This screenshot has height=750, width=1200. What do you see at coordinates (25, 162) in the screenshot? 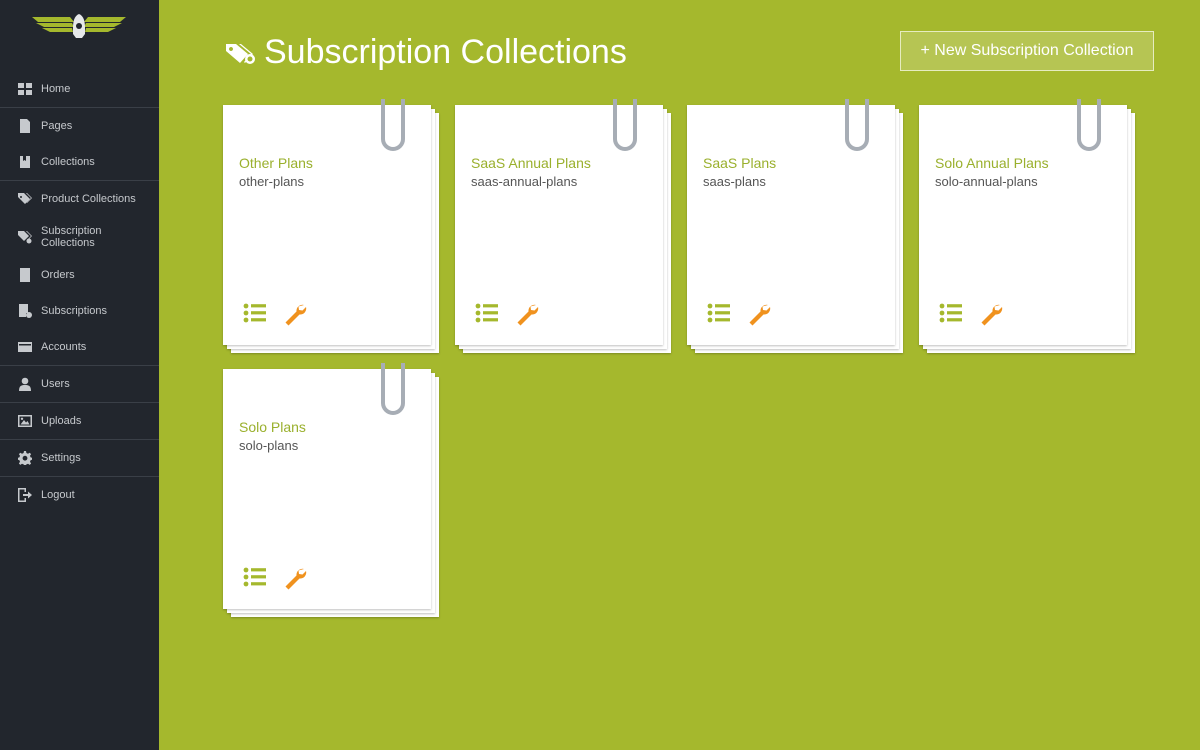
I see `collections-icon` at bounding box center [25, 162].